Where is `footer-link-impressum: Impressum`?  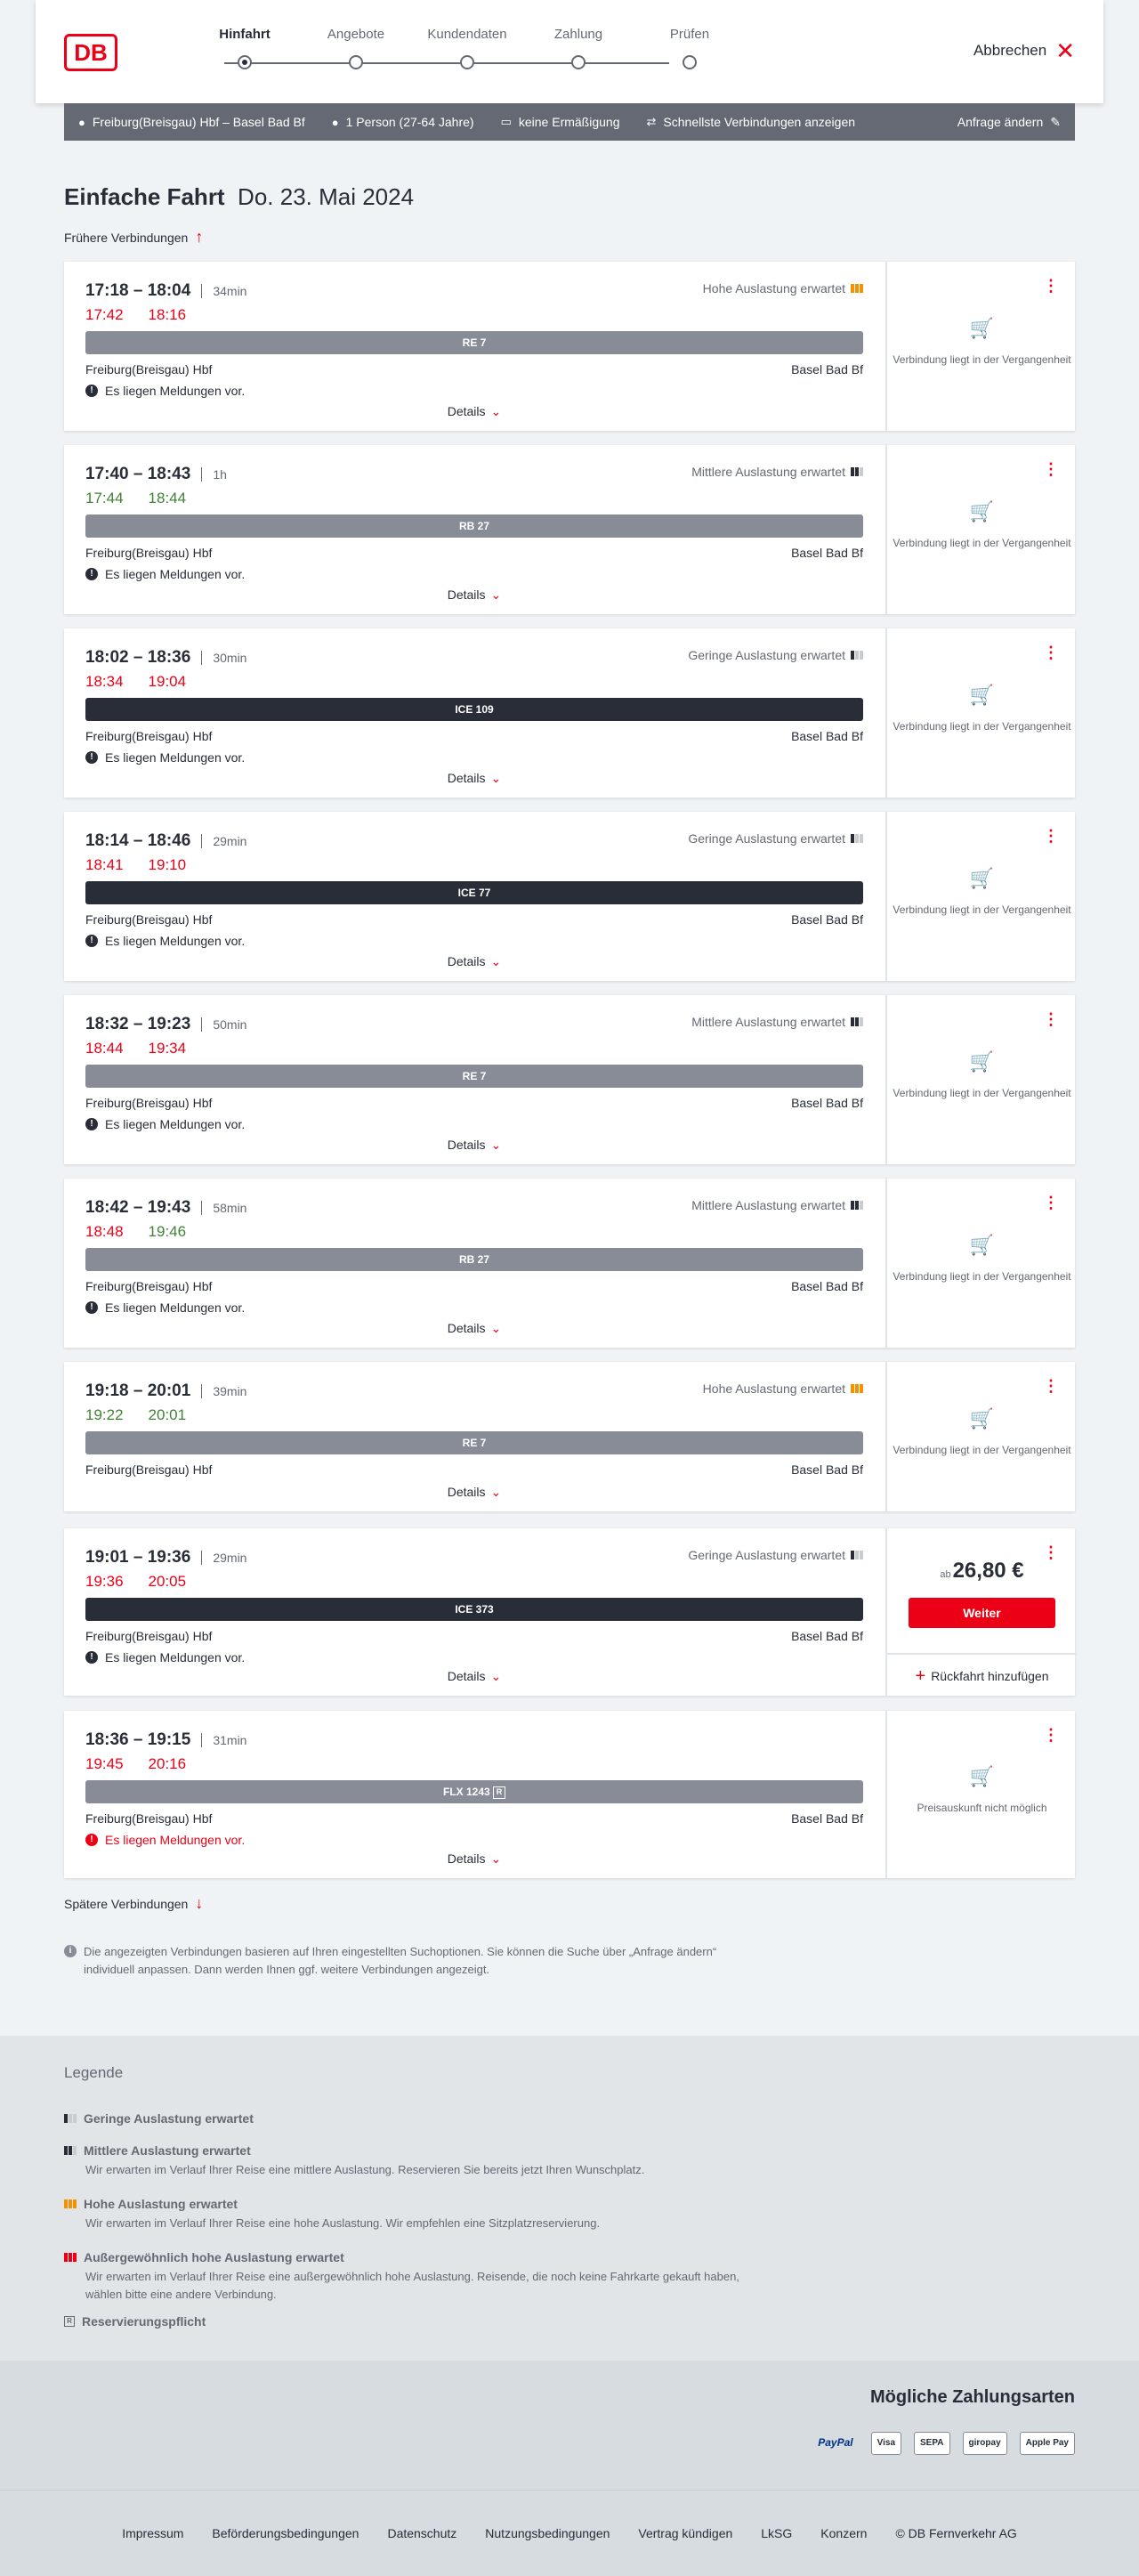
footer-link-impressum: Impressum is located at coordinates (152, 2533).